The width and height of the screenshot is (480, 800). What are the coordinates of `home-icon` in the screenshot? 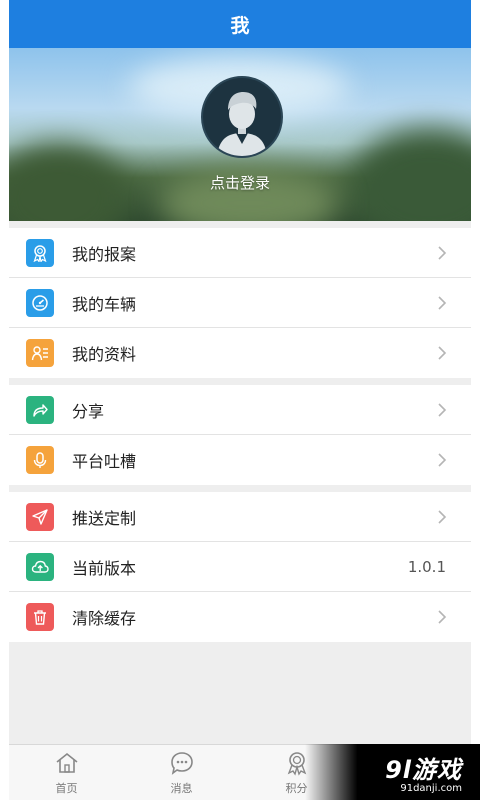 It's located at (66, 762).